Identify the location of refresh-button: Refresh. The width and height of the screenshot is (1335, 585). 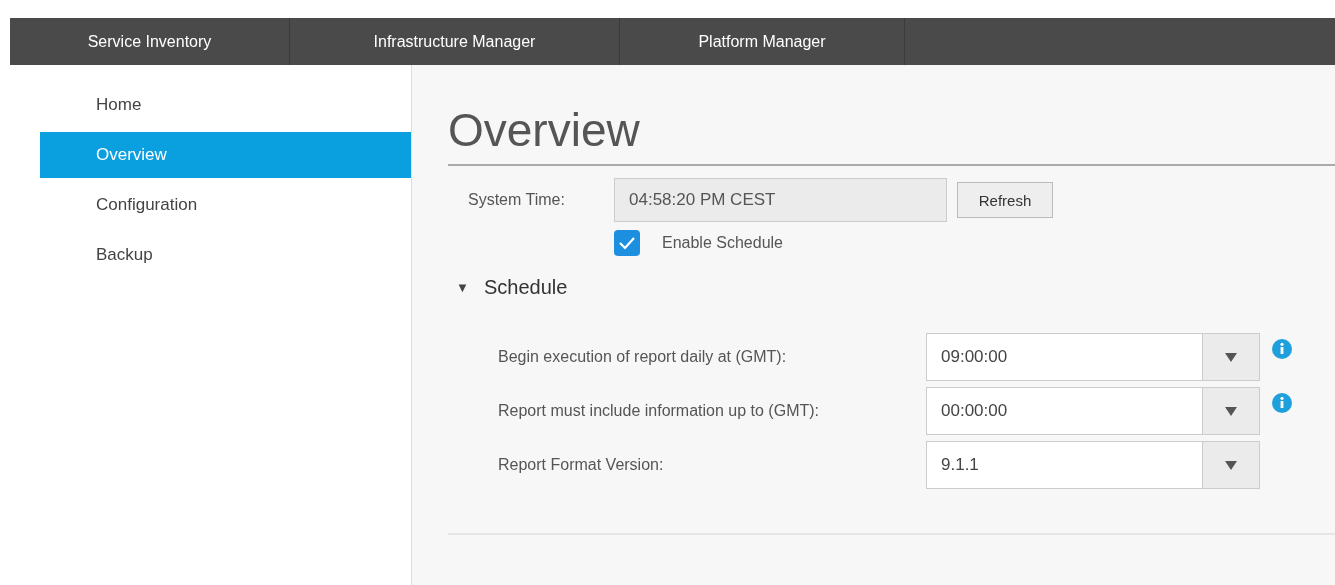
(1005, 200).